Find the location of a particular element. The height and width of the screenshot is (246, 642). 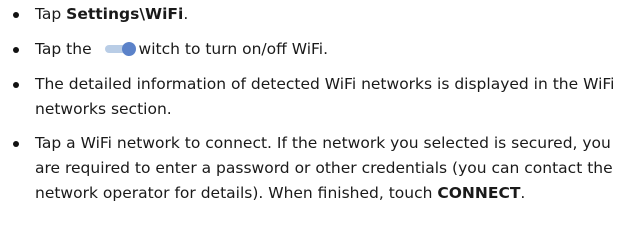

step-2-prefix: Tap the is located at coordinates (66, 49).